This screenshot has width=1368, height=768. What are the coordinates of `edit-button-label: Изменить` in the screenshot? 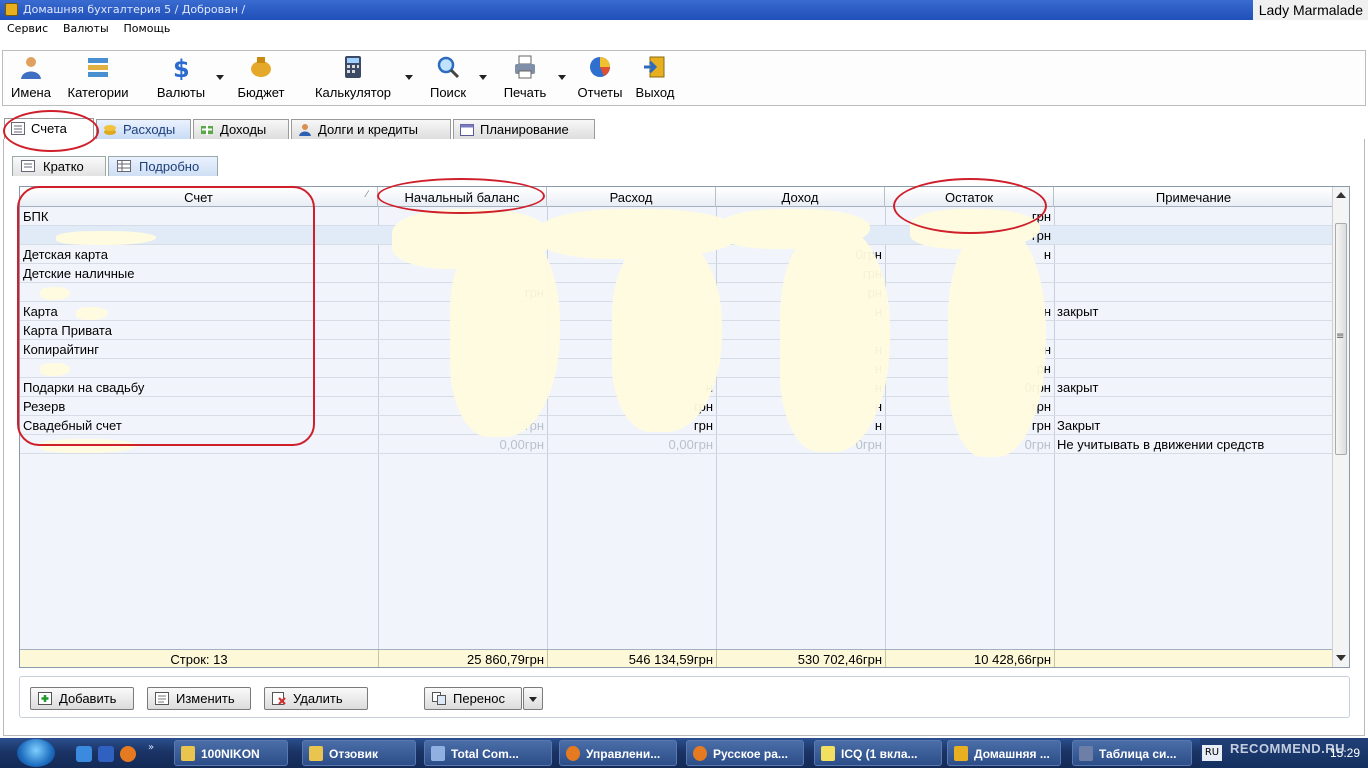 It's located at (205, 698).